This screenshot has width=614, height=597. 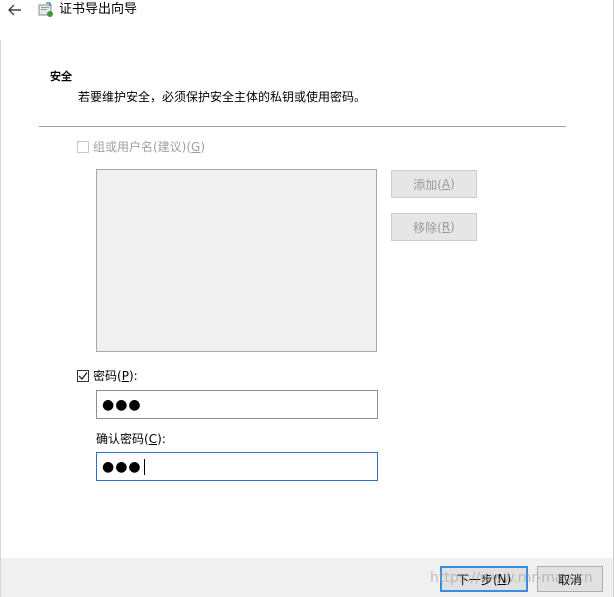 I want to click on group-or-user-checkbox, so click(x=83, y=147).